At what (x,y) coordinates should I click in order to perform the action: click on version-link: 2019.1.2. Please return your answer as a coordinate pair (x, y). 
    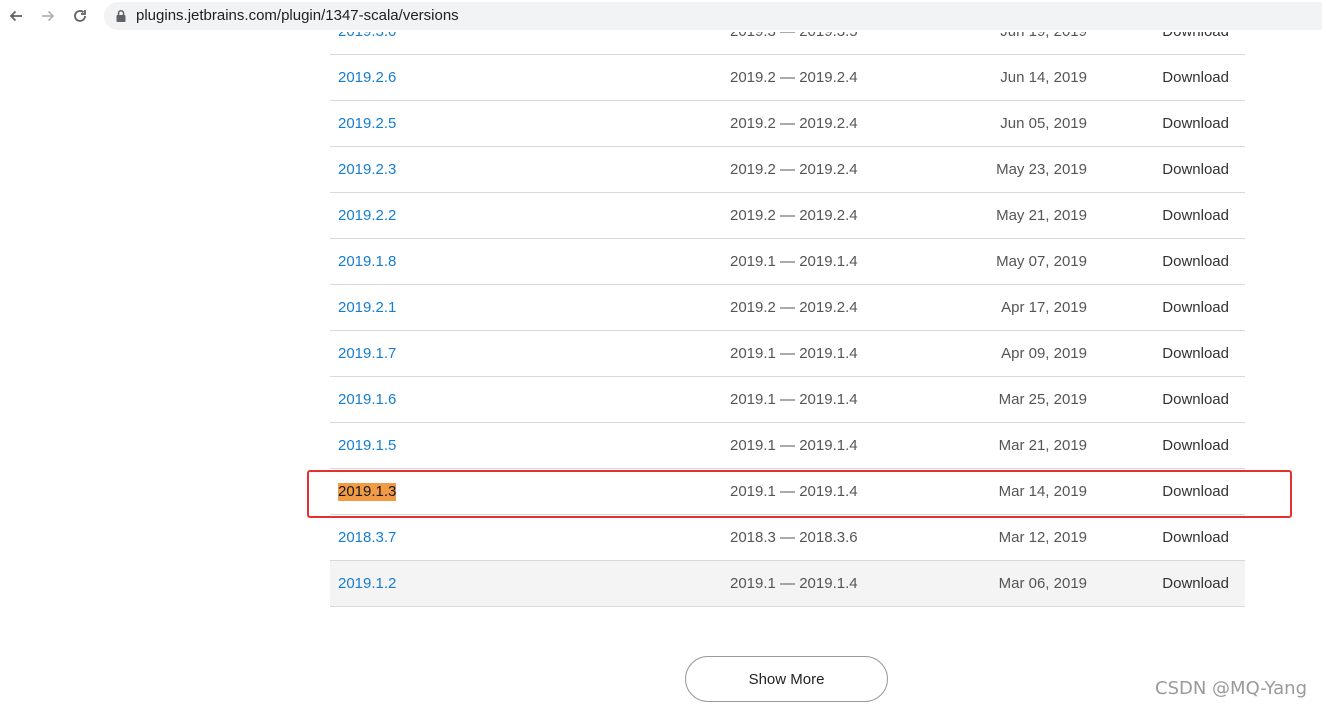
    Looking at the image, I should click on (367, 584).